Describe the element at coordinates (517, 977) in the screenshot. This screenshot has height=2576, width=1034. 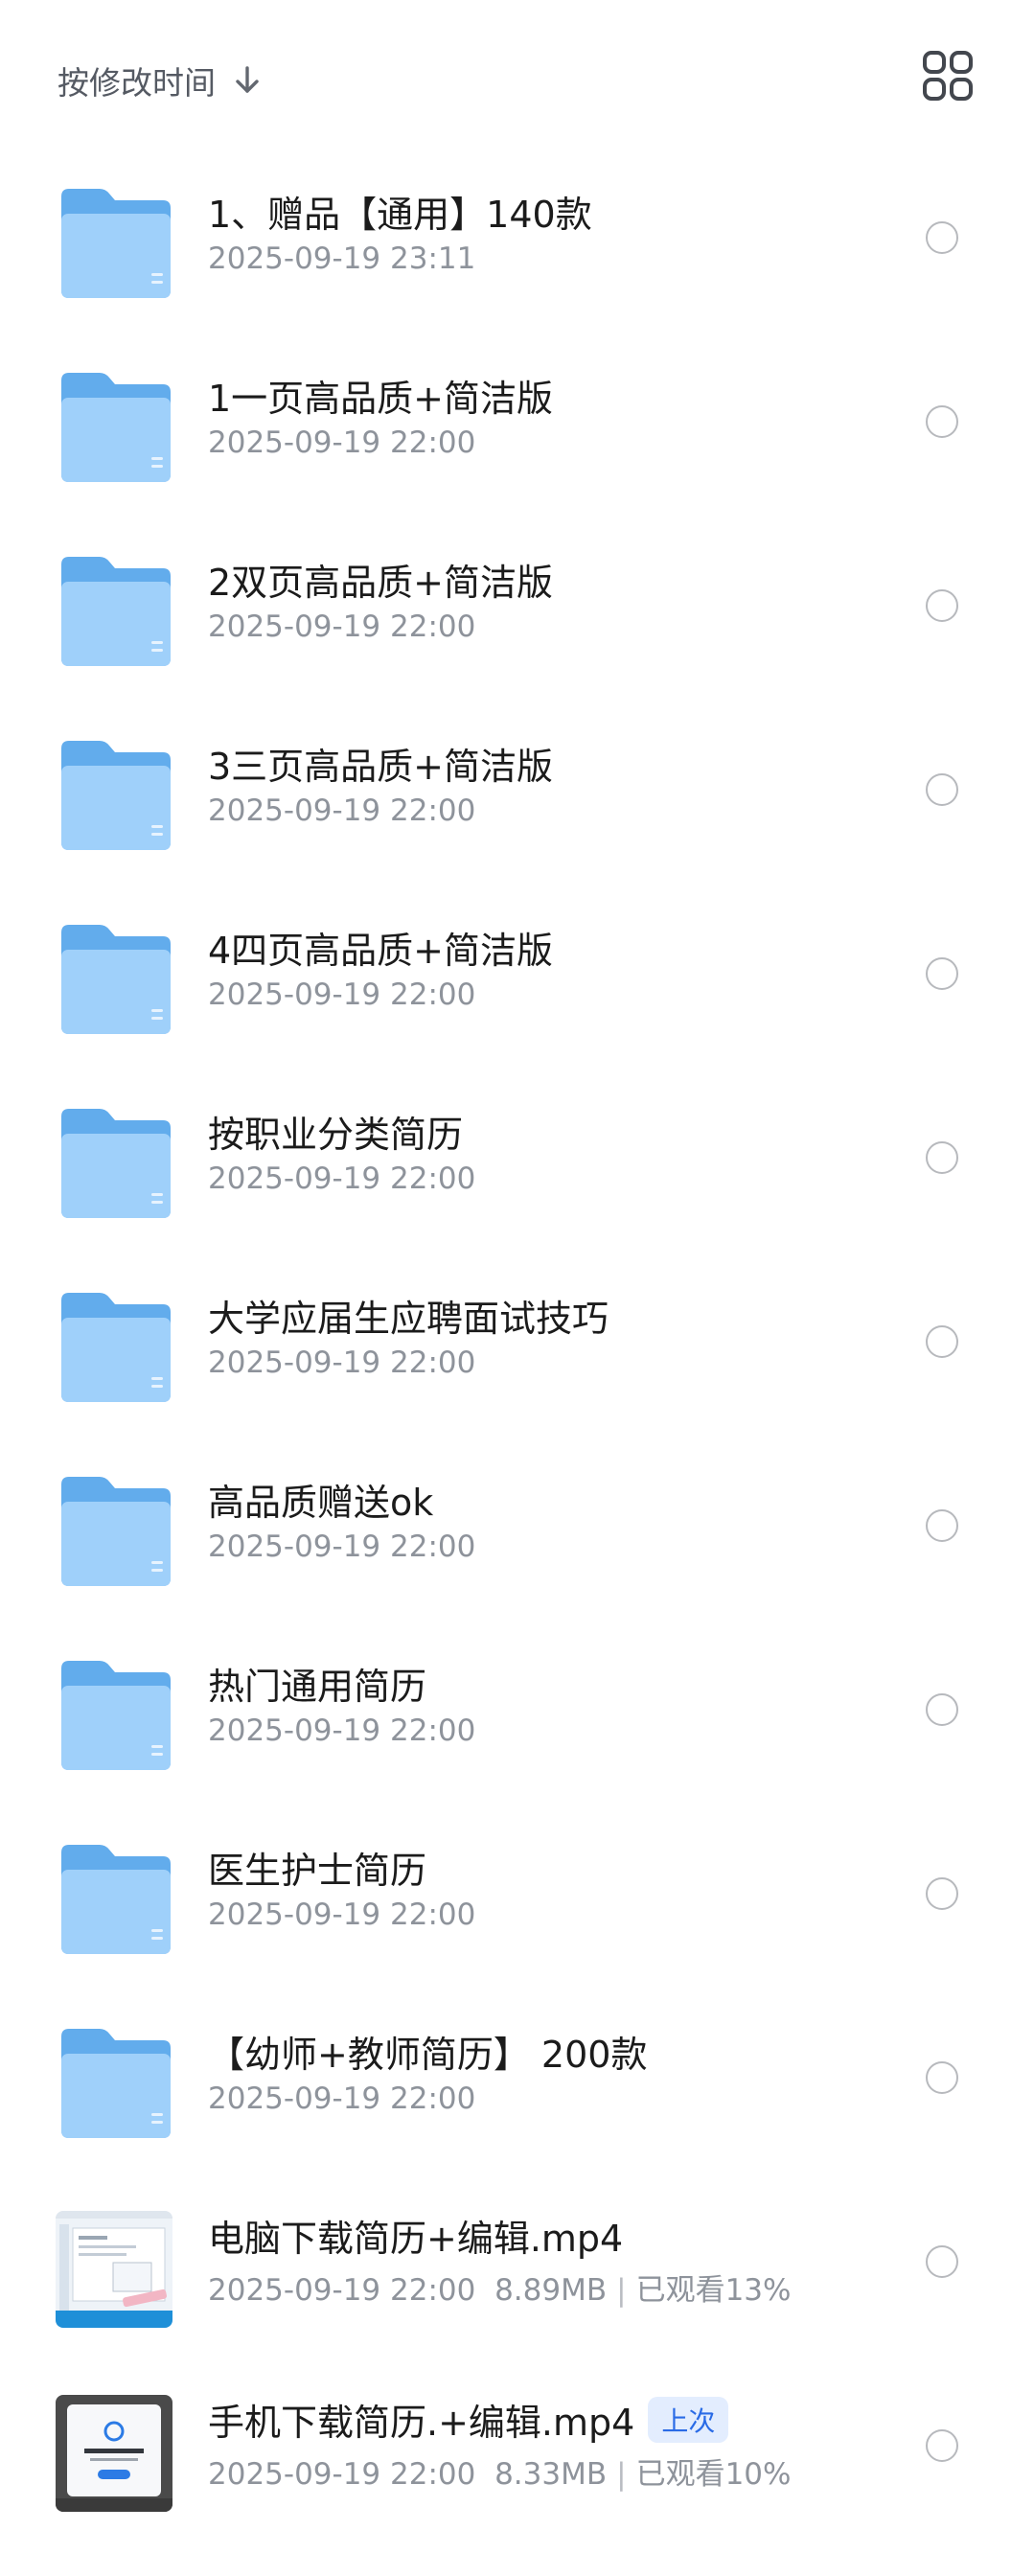
I see `folder-row: 4四页高品质+简洁版 2025-09-19 22:00` at that location.